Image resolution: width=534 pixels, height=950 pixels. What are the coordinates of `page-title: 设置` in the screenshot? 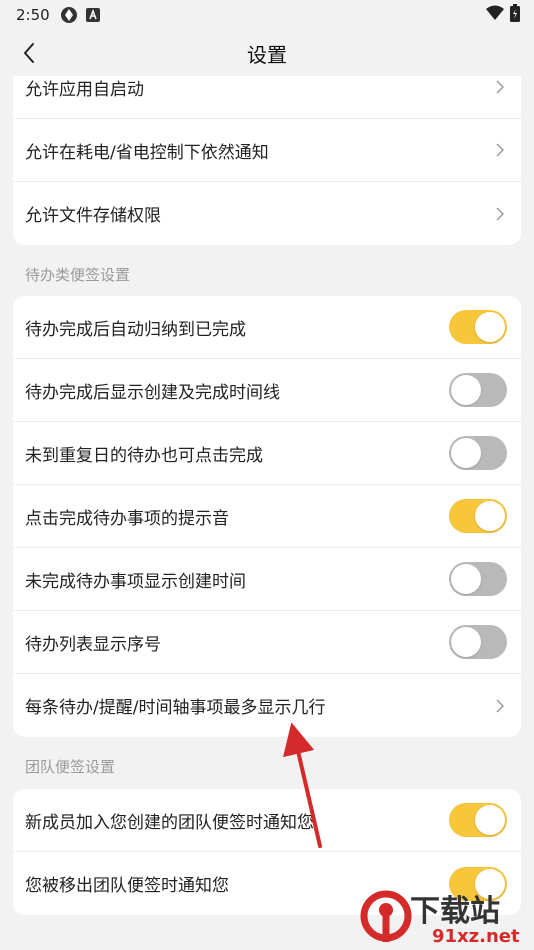 It's located at (267, 54).